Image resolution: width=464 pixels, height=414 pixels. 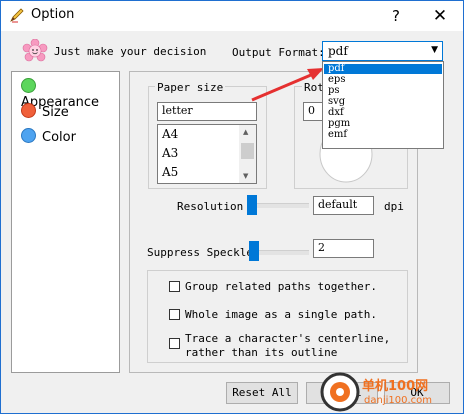 I want to click on watermark-text: 单机100网, so click(x=395, y=386).